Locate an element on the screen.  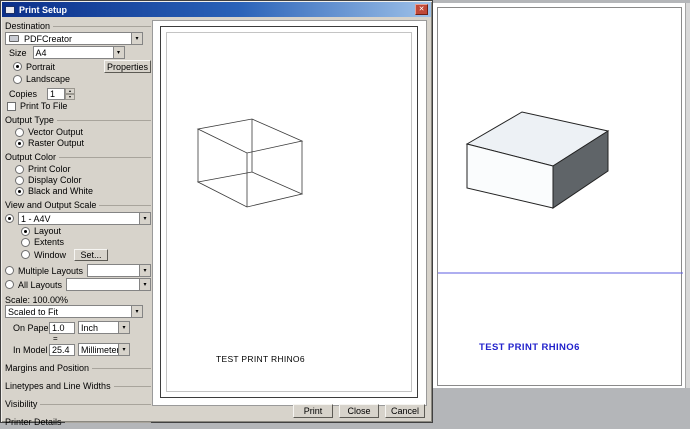
portrait-label: Portrait is located at coordinates (41, 66).